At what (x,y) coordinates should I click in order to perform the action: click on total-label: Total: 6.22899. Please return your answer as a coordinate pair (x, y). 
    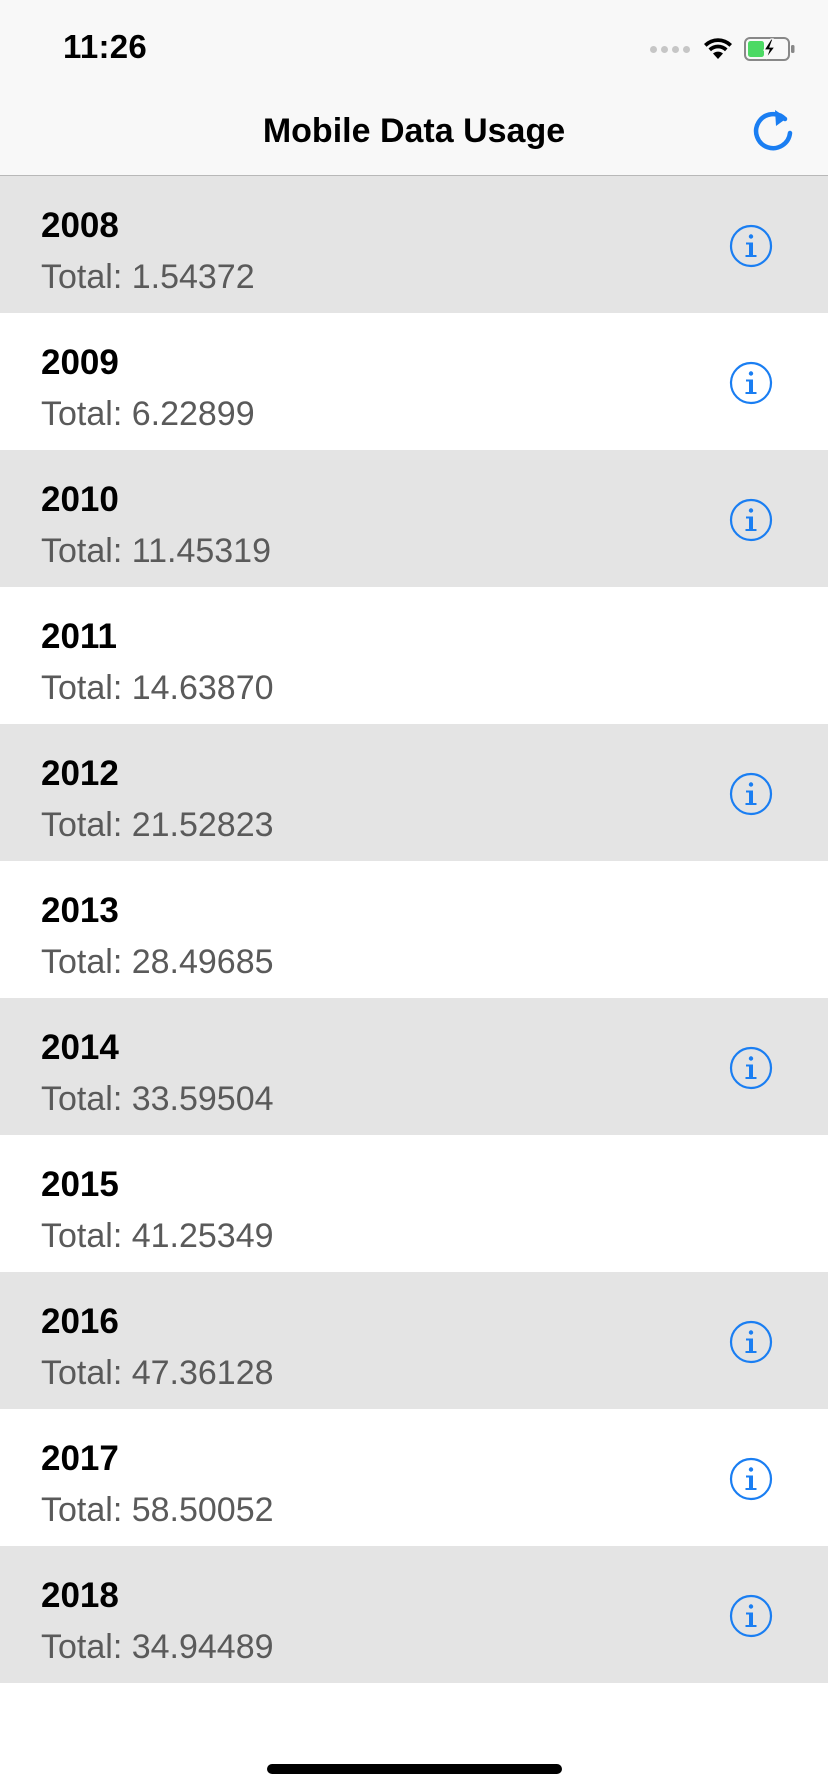
    Looking at the image, I should click on (148, 414).